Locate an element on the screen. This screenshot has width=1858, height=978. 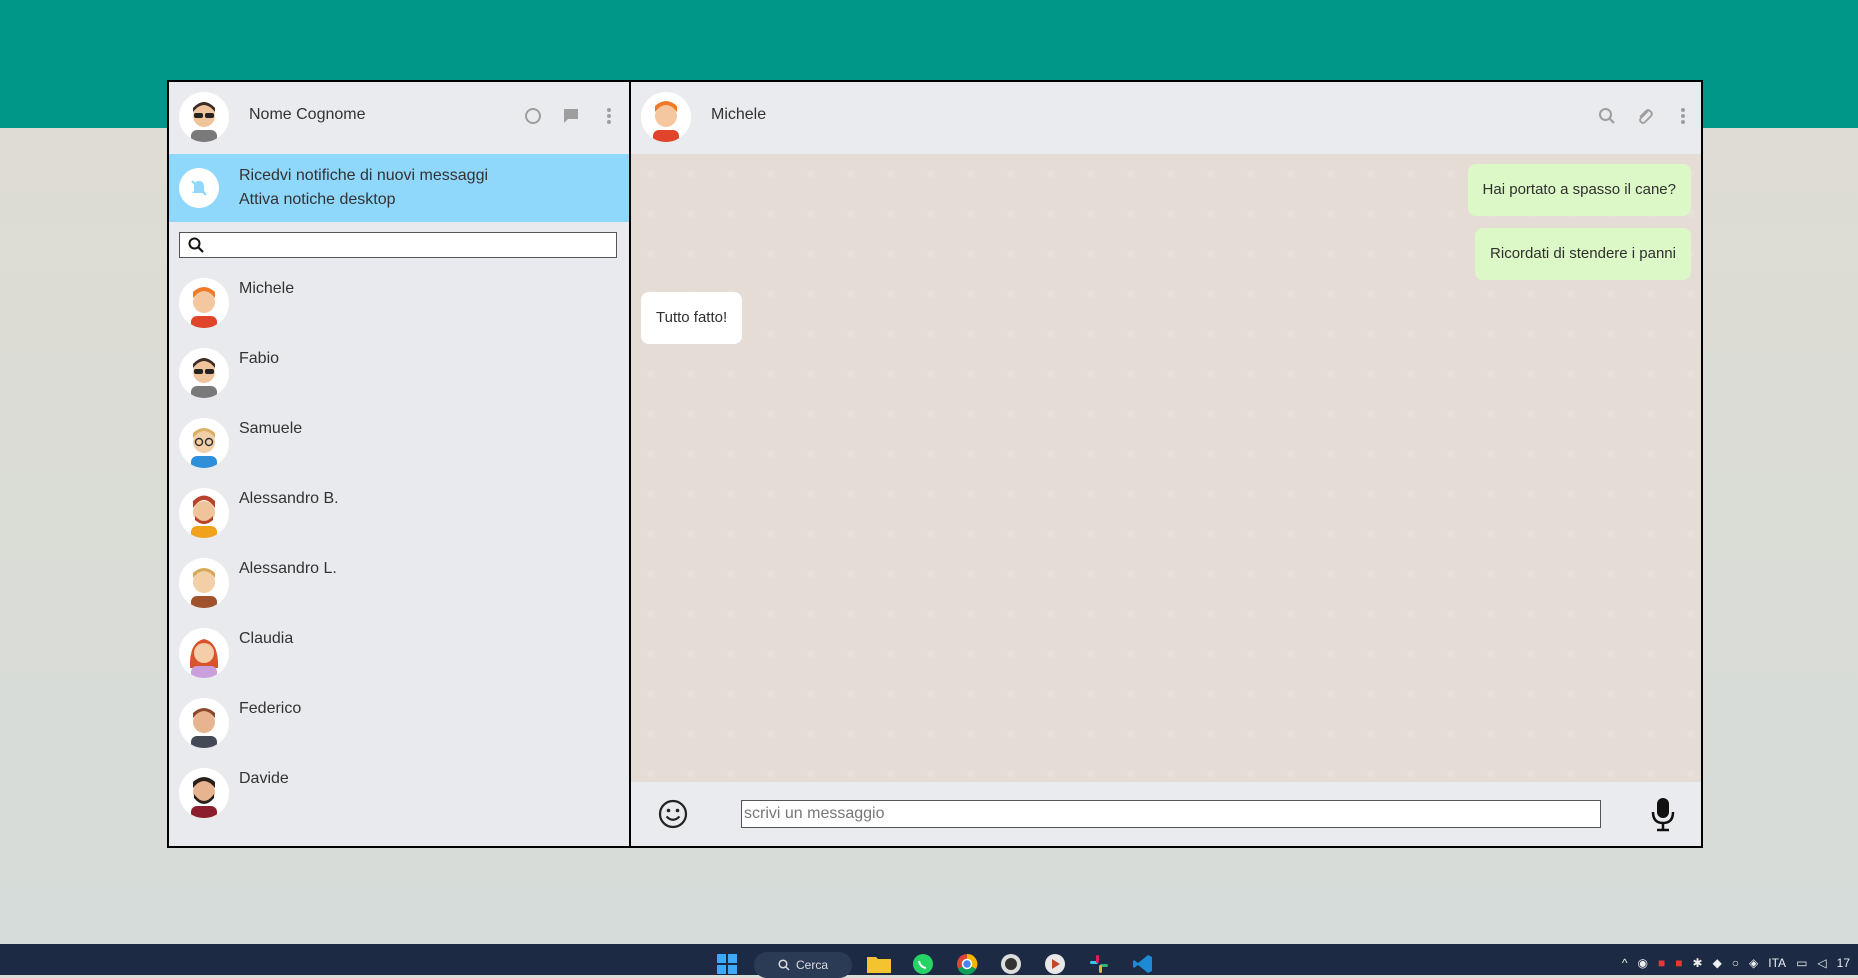
chat-contact-avatar is located at coordinates (666, 117).